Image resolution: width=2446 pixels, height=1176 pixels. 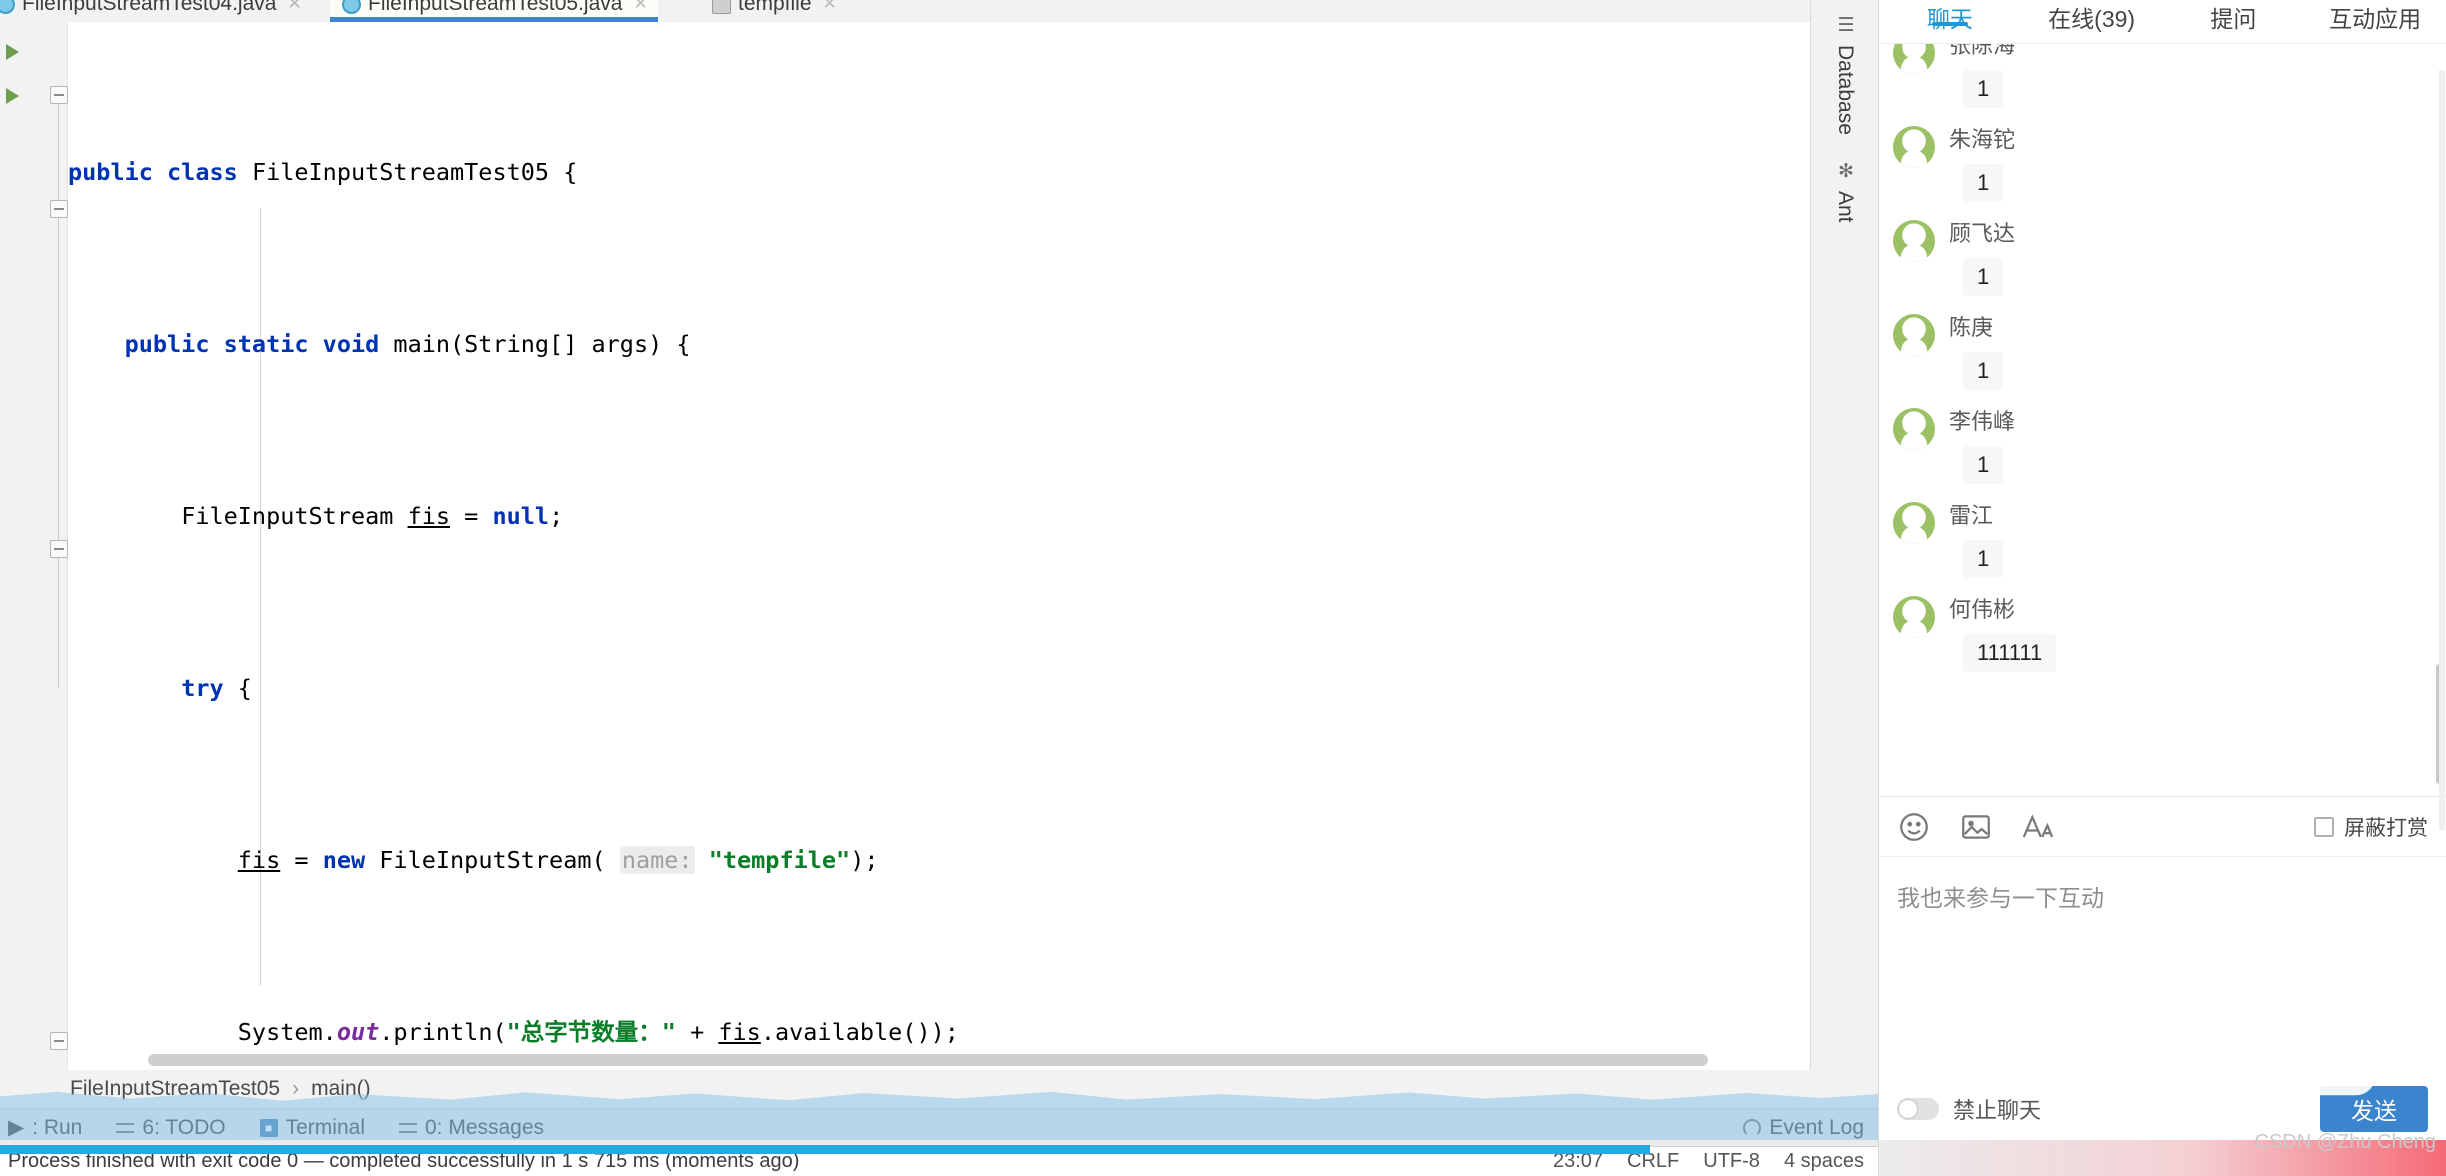 I want to click on chat-user-name: 李伟峰, so click(x=1982, y=421).